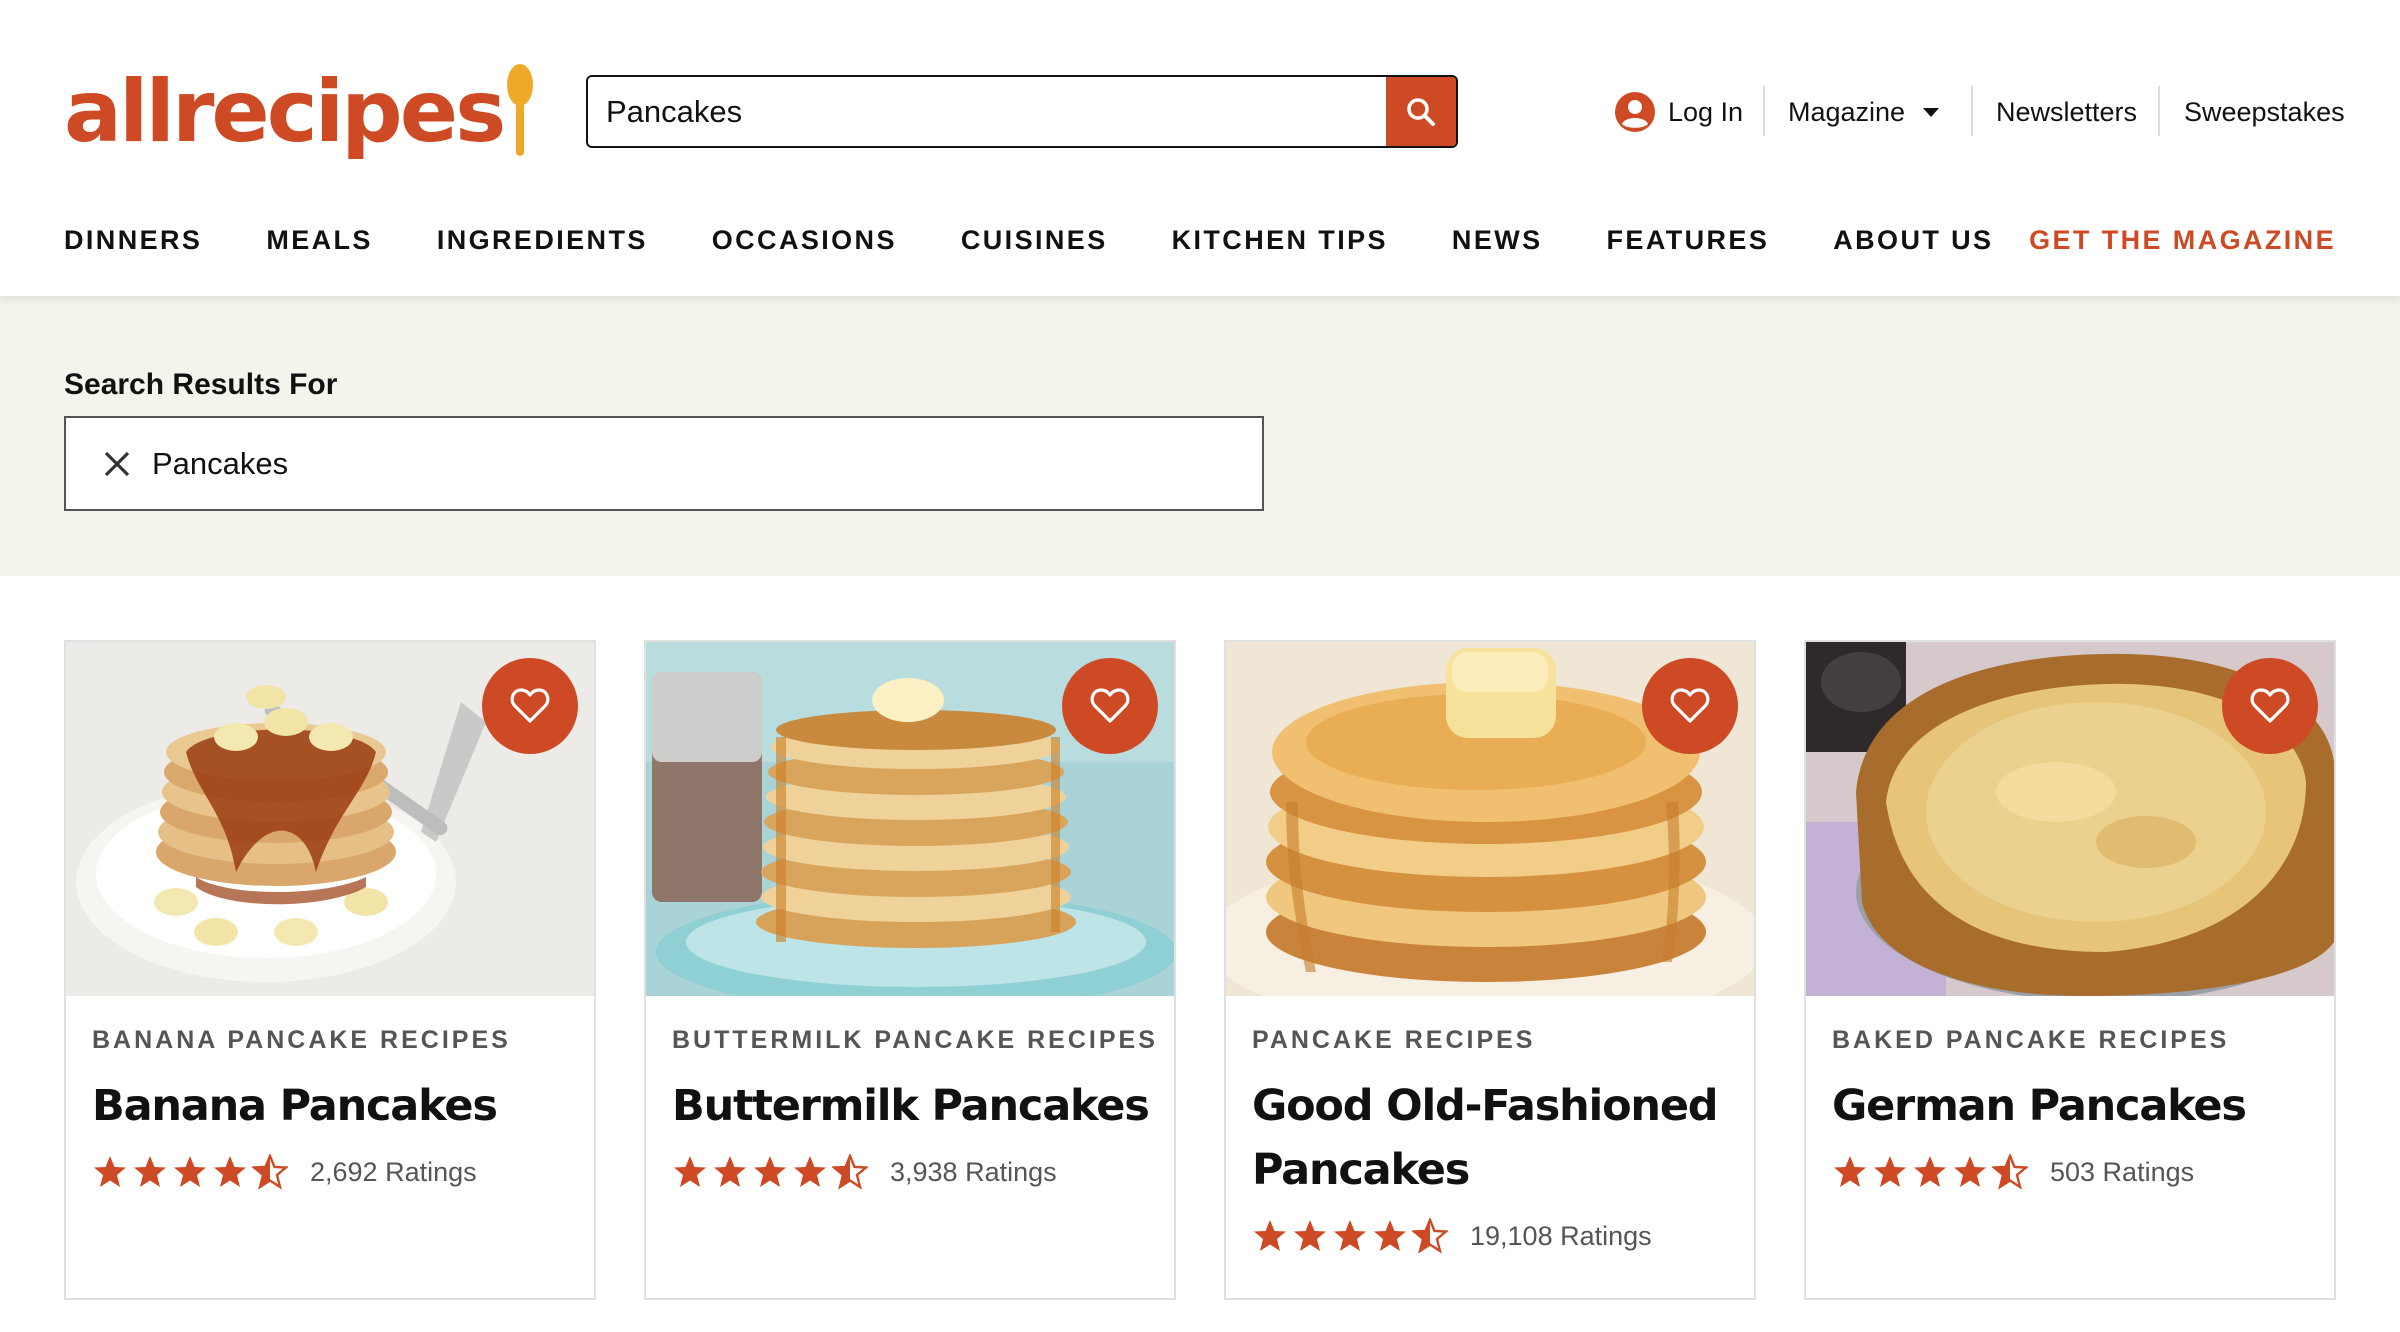 The height and width of the screenshot is (1332, 2400). What do you see at coordinates (1280, 240) in the screenshot?
I see `nav-item-kitchen-tips: KITCHEN TIPS` at bounding box center [1280, 240].